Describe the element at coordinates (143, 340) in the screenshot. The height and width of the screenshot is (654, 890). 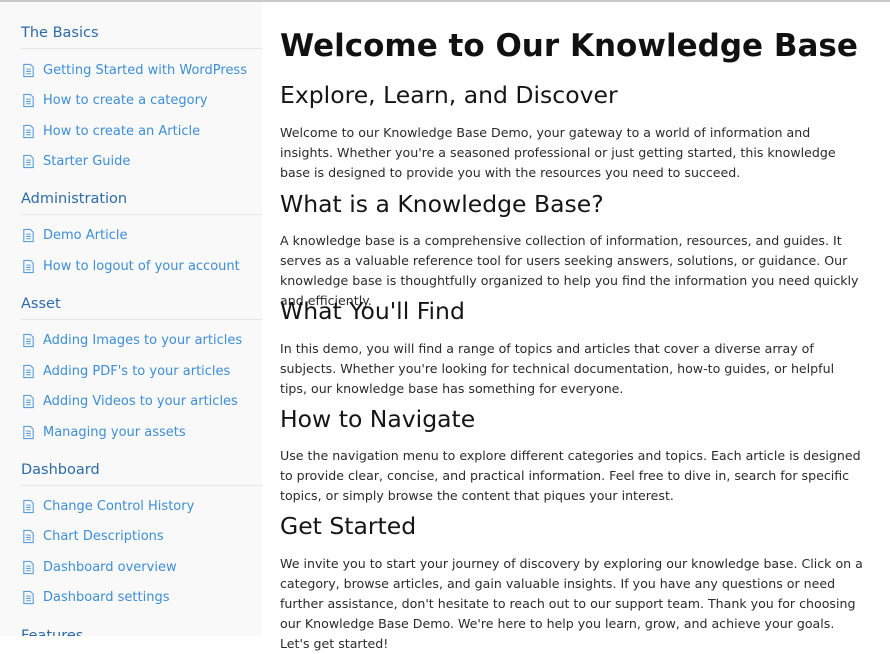
I see `article-link-label: Adding Images to your articles` at that location.